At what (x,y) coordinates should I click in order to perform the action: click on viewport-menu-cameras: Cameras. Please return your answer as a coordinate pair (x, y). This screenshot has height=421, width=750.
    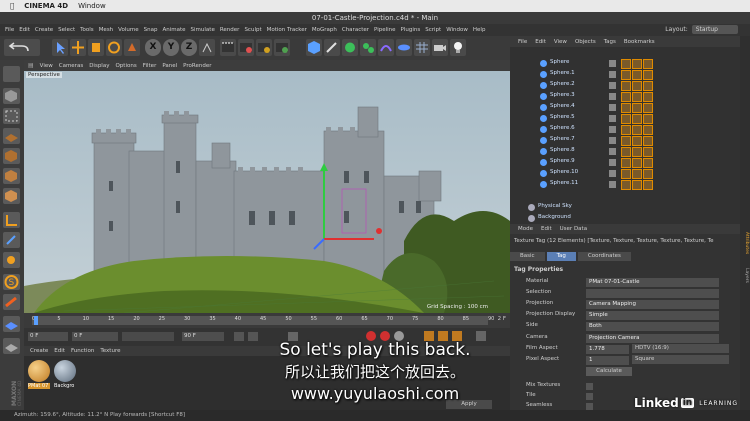
    Looking at the image, I should click on (71, 66).